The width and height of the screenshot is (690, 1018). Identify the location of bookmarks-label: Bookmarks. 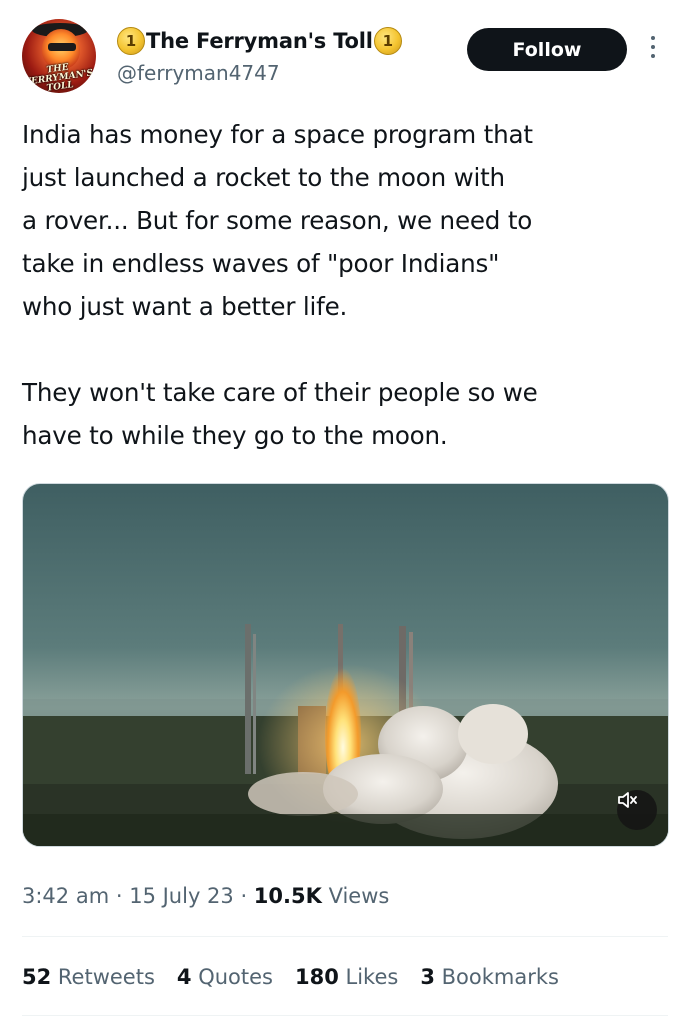
(496, 977).